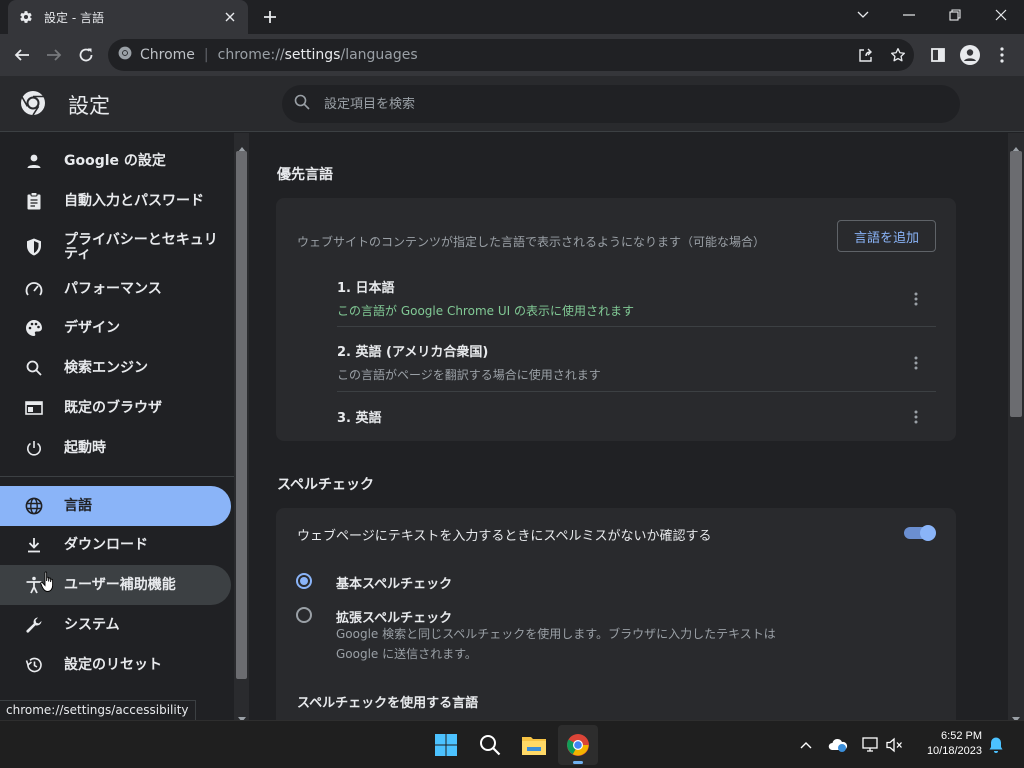 Image resolution: width=1024 pixels, height=768 pixels. I want to click on sidebar-item-label: Google の設定, so click(115, 161).